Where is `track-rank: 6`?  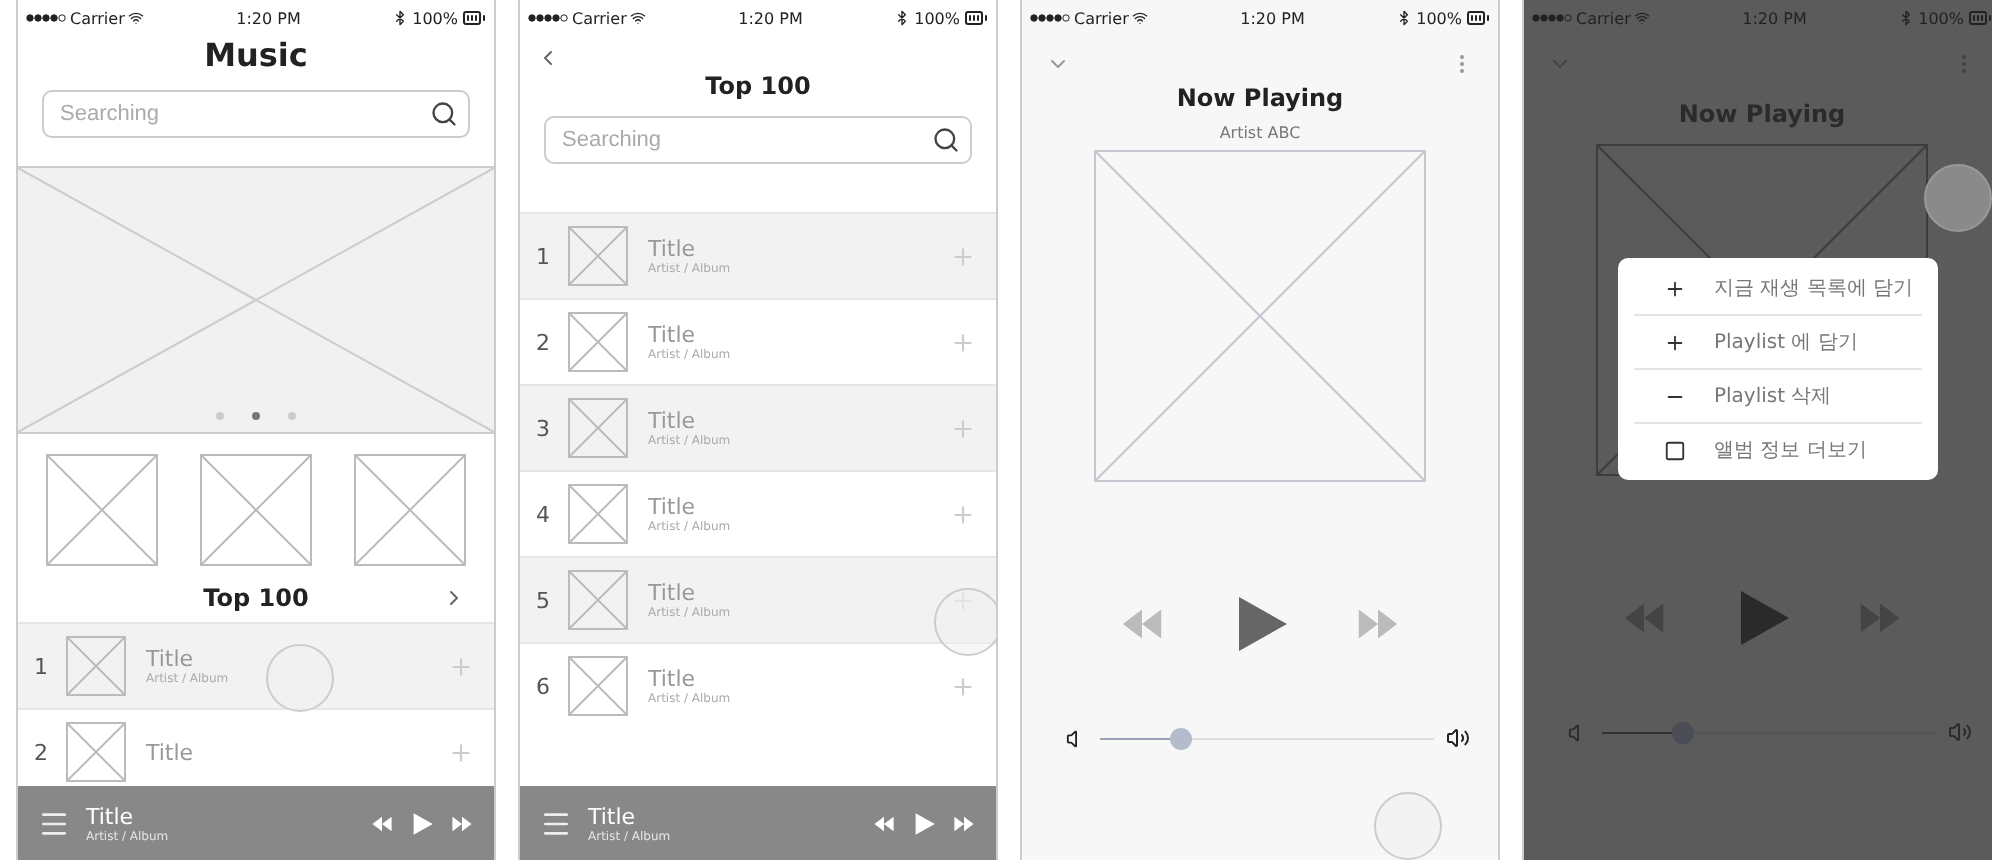
track-rank: 6 is located at coordinates (544, 686).